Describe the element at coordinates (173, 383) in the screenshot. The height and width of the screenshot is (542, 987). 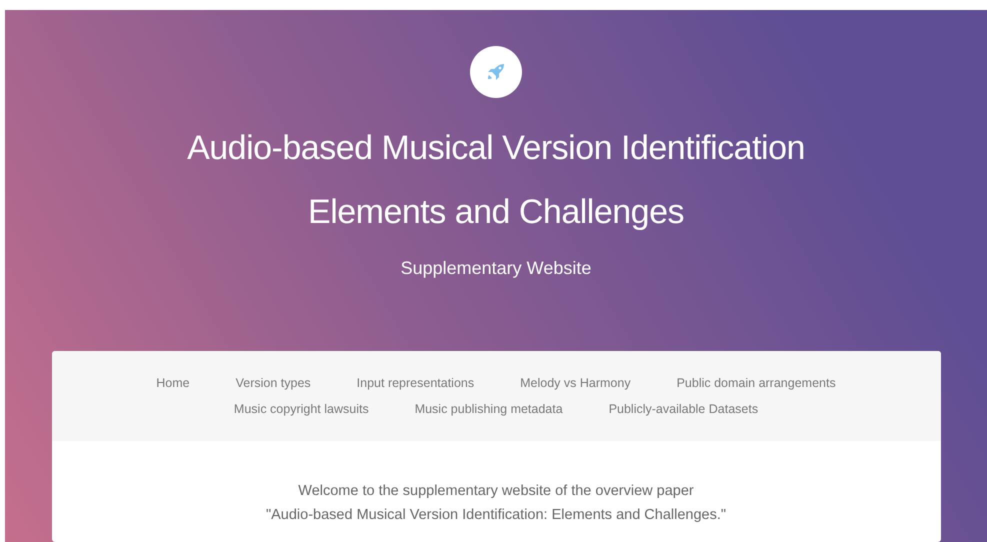
I see `nav-link: Home` at that location.